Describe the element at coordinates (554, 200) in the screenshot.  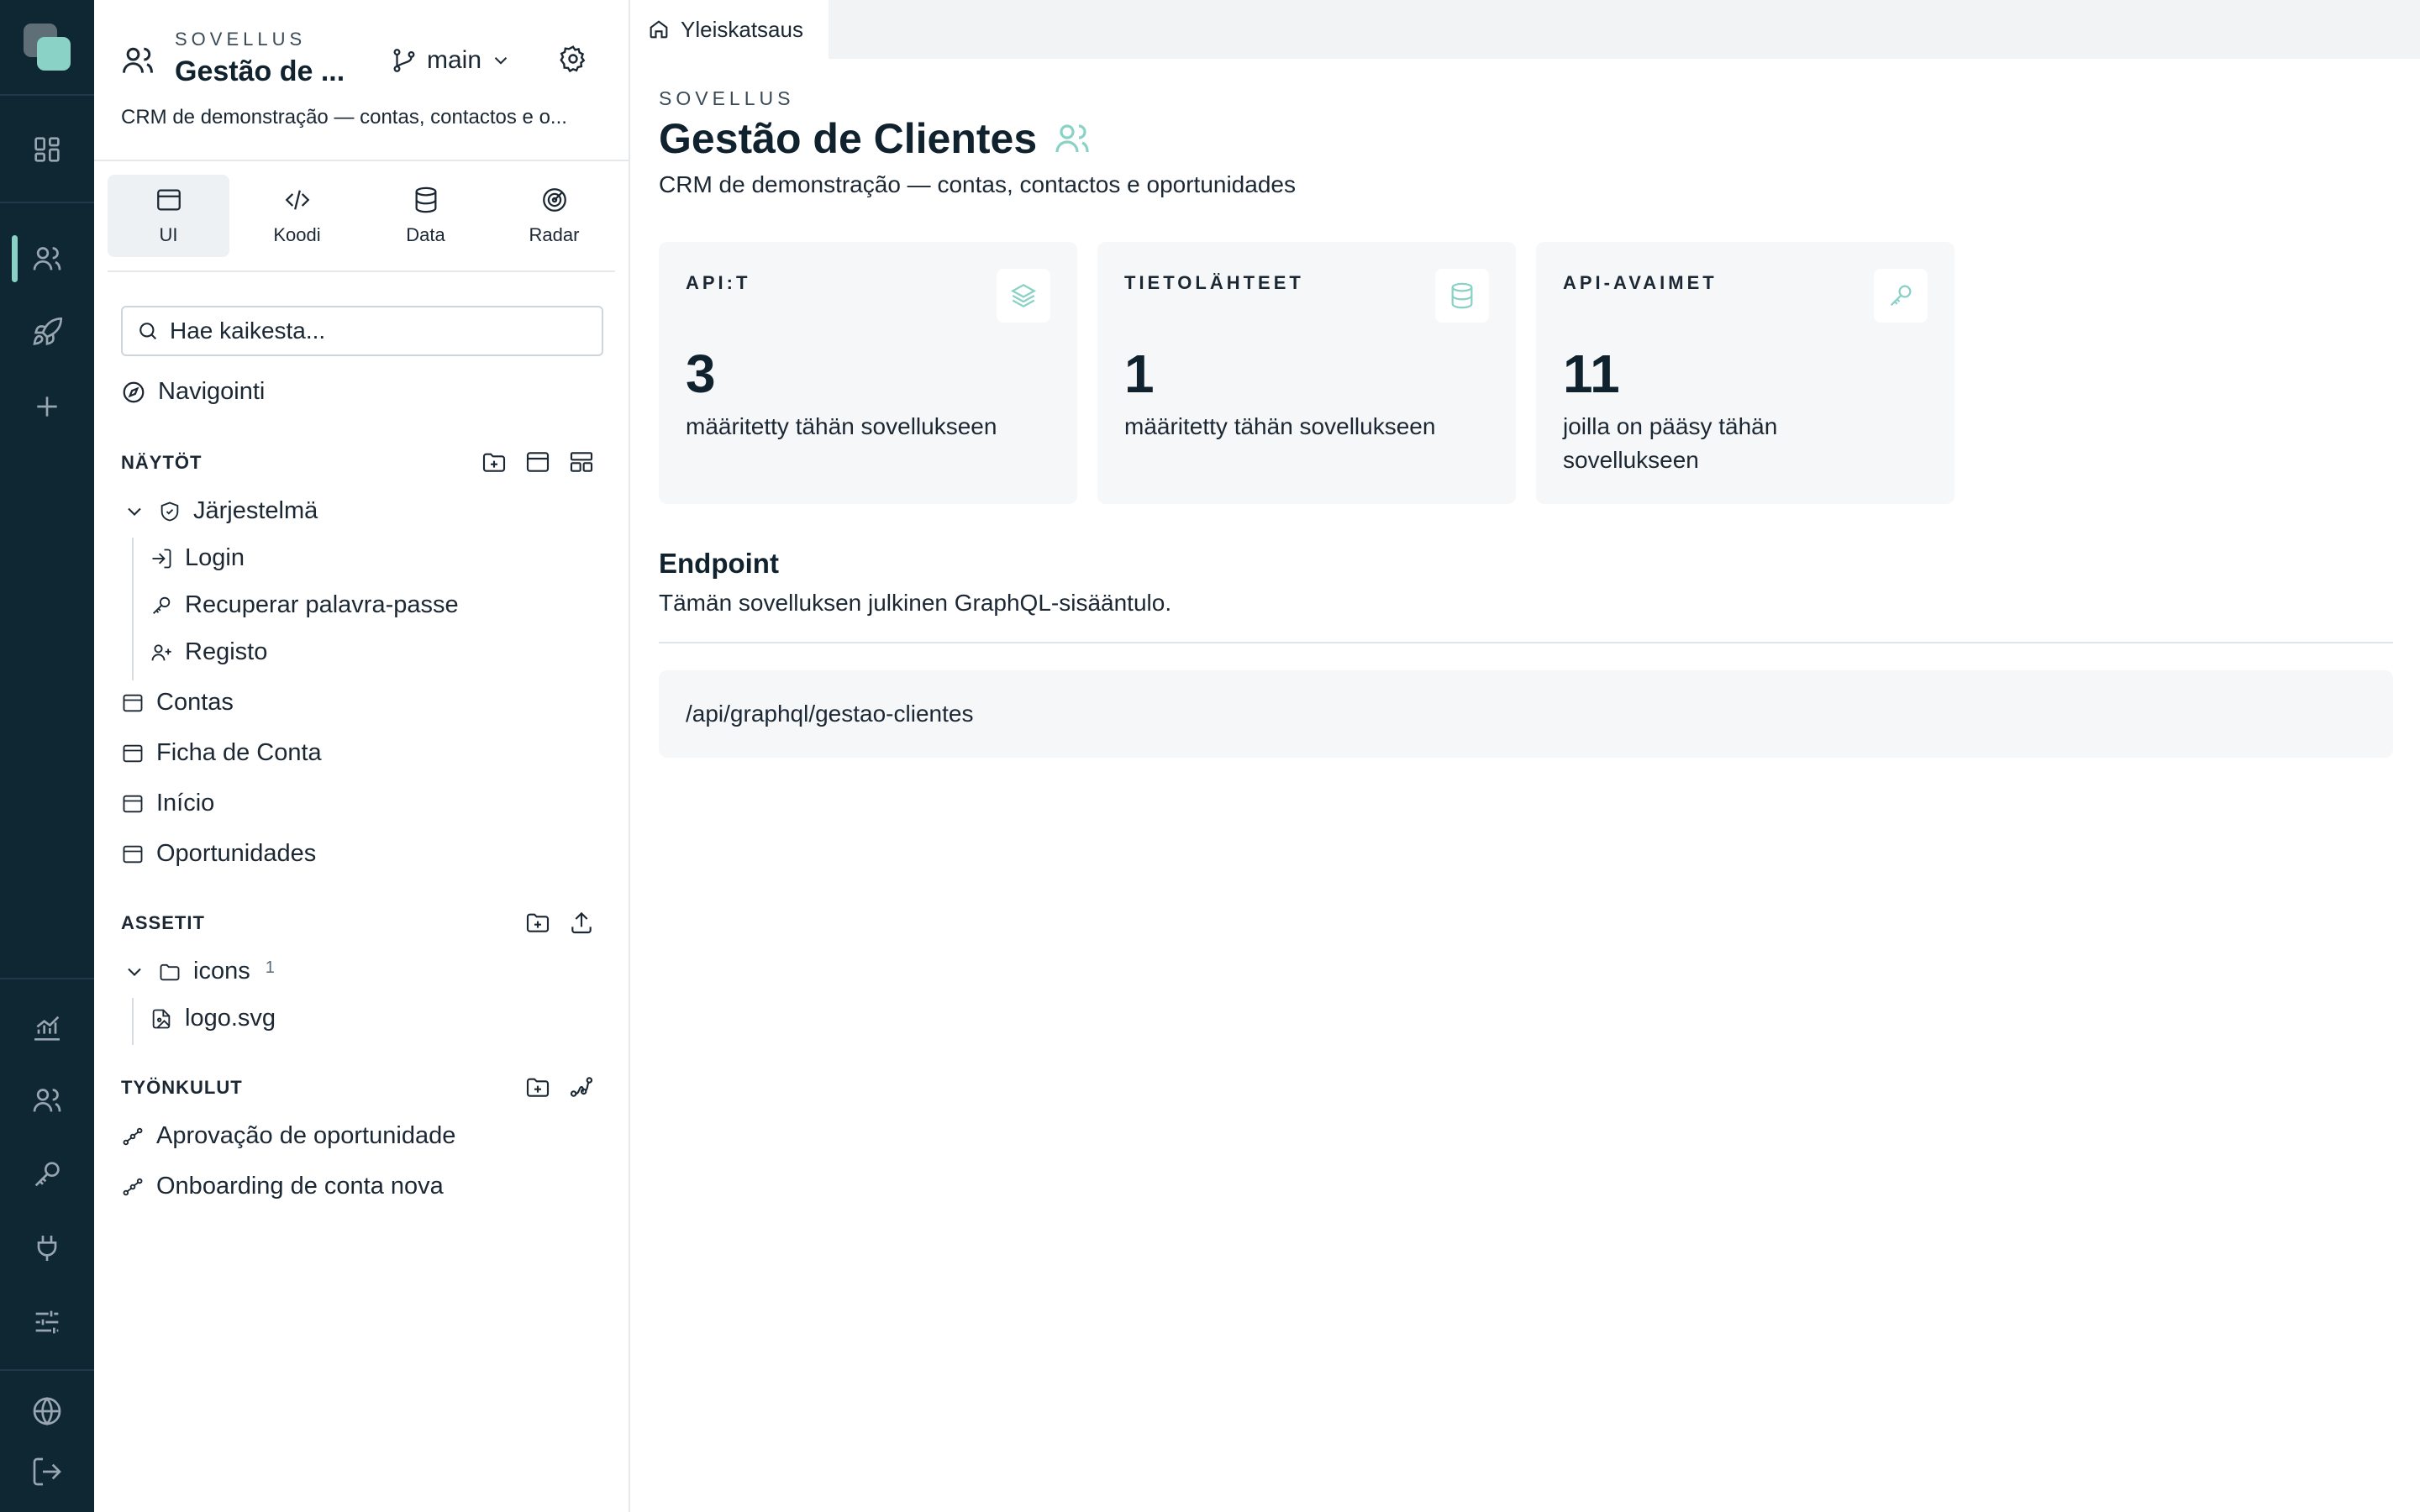
I see `radar-icon` at that location.